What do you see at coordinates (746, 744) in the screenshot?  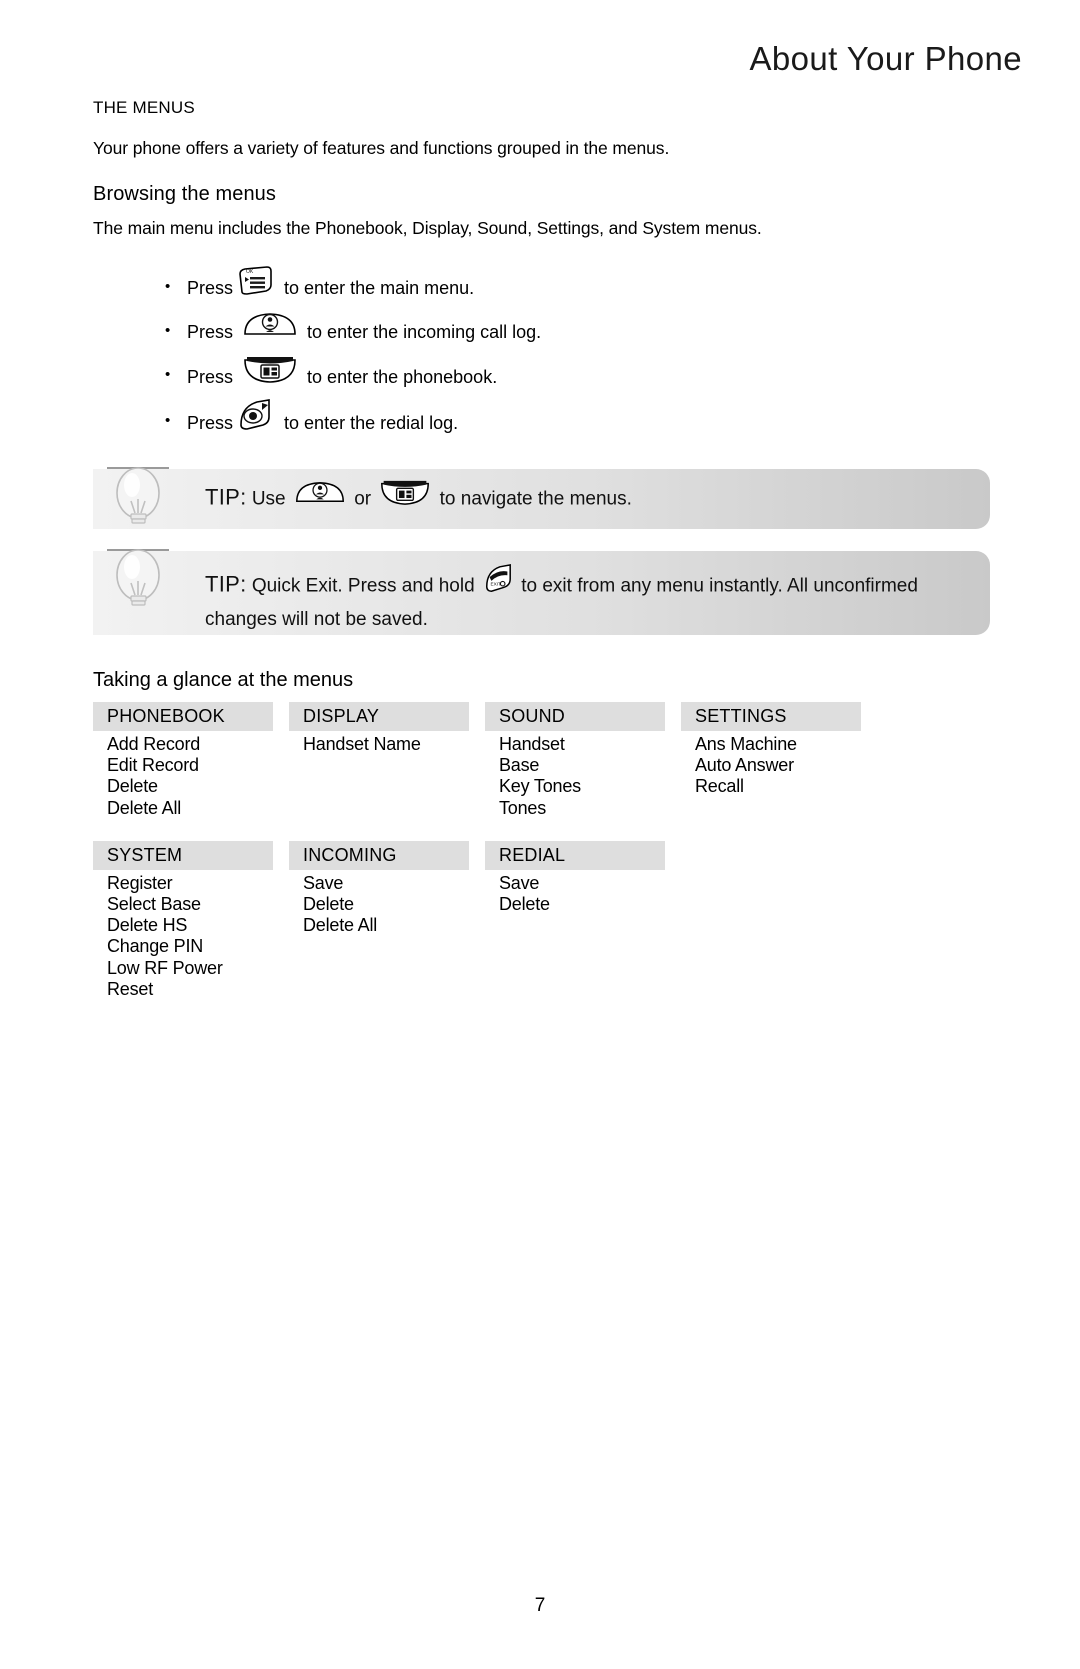 I see `menu-item: Ans Machine` at bounding box center [746, 744].